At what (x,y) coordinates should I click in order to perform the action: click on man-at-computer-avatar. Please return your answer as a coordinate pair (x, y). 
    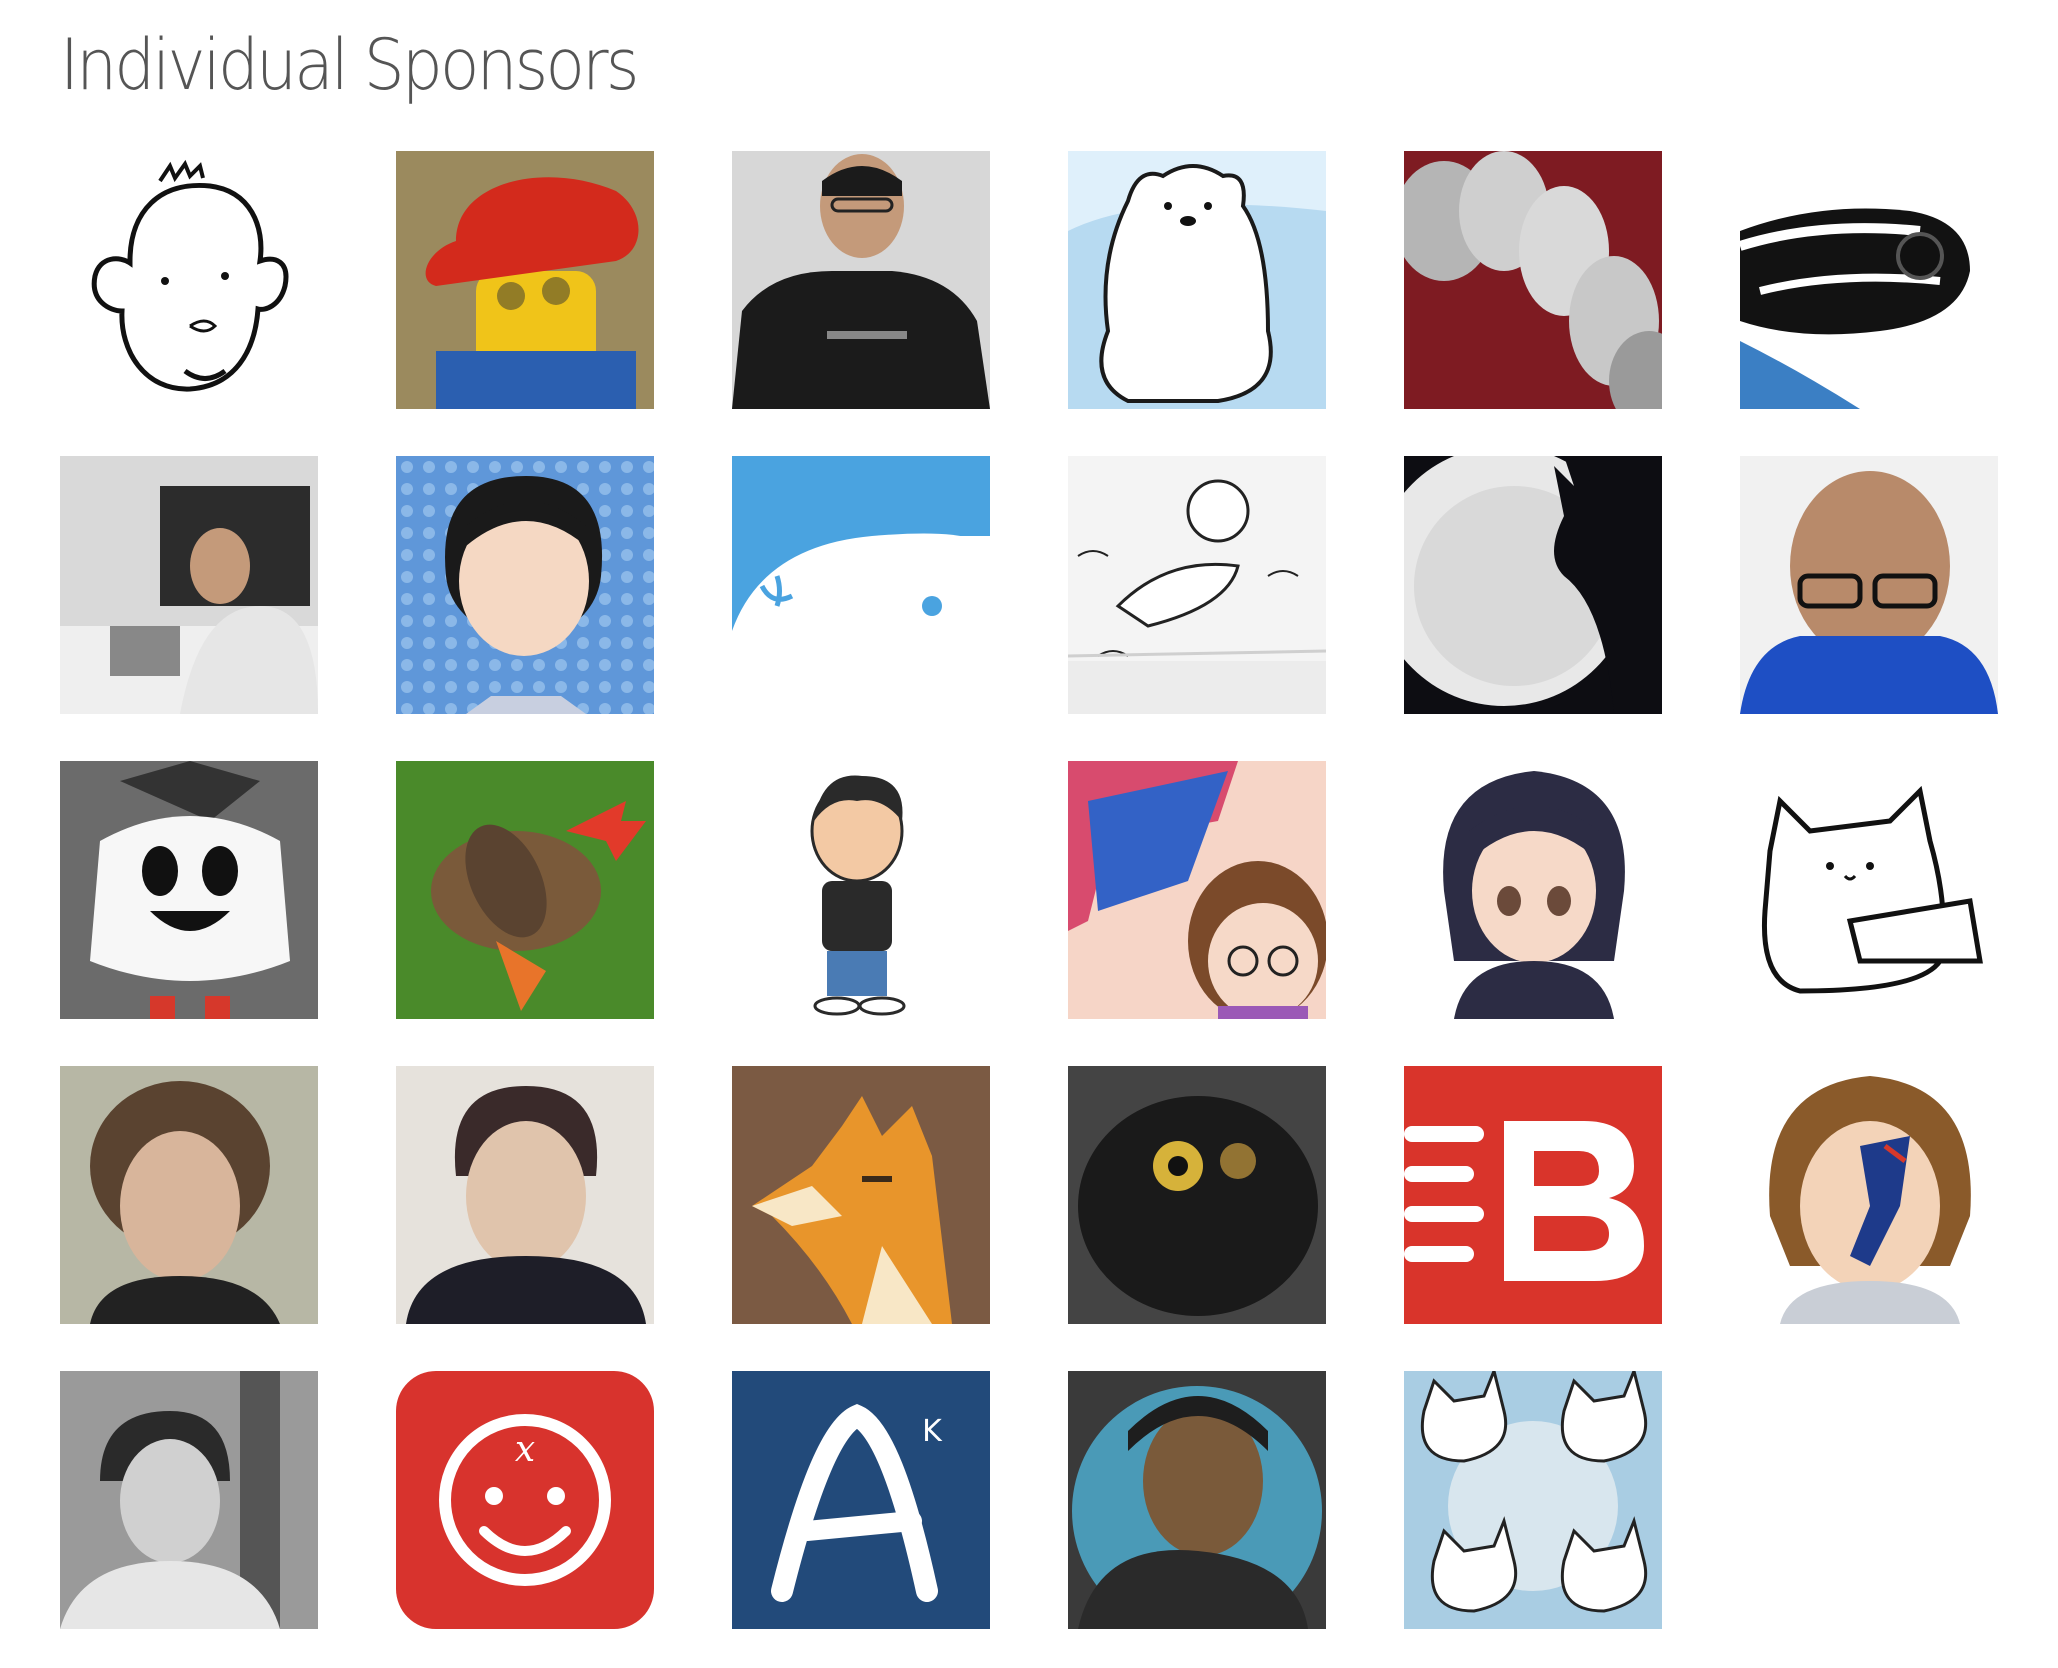
    Looking at the image, I should click on (189, 585).